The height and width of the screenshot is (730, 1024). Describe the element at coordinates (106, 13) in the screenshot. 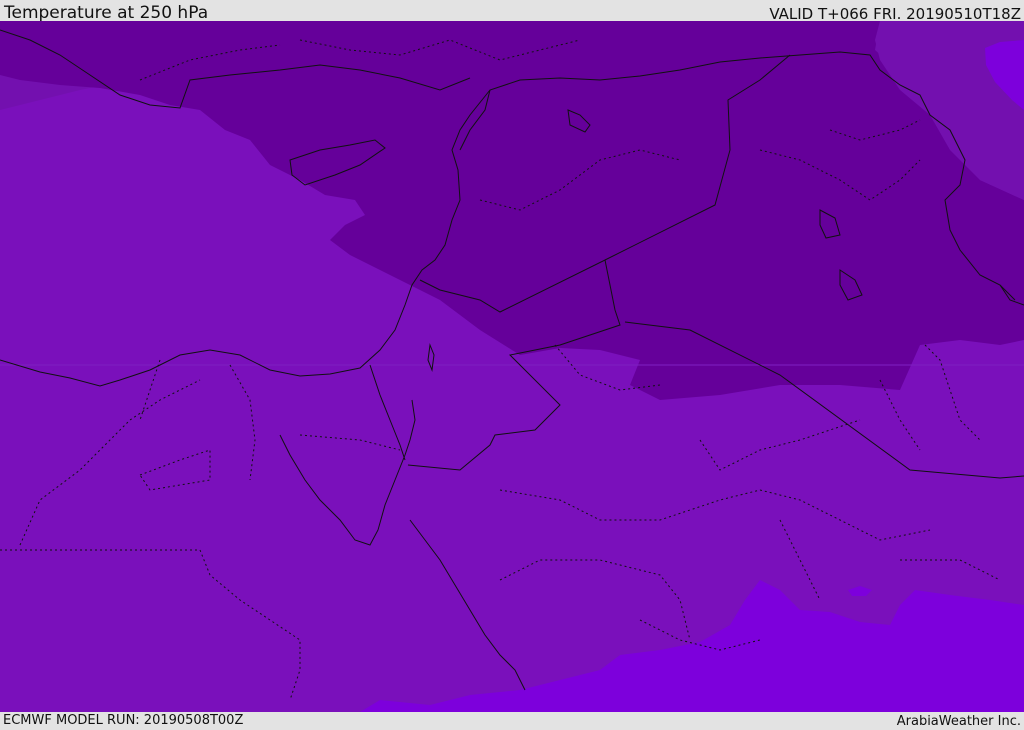

I see `map-title: Temperature at 250 hPa` at that location.